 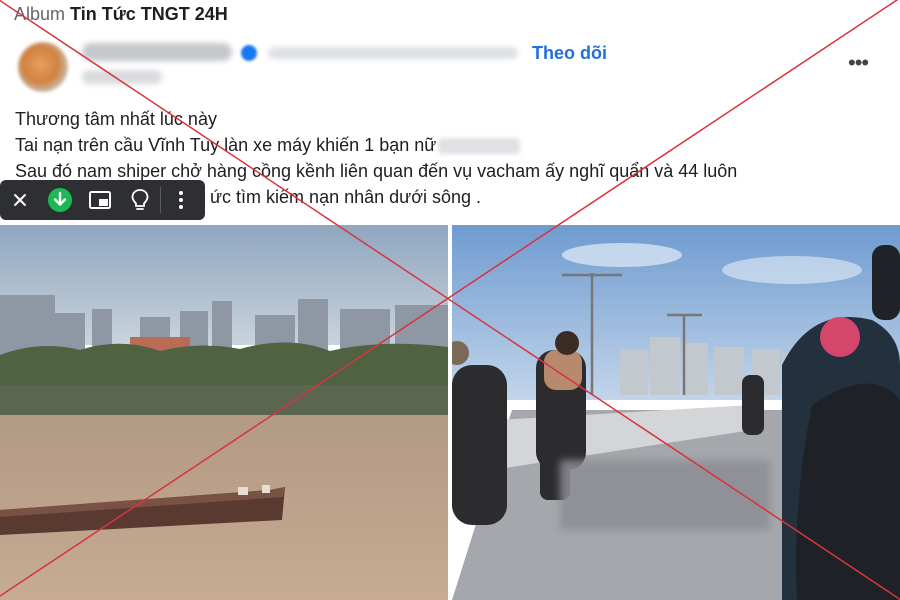 I want to click on blurred-author-name, so click(x=157, y=52).